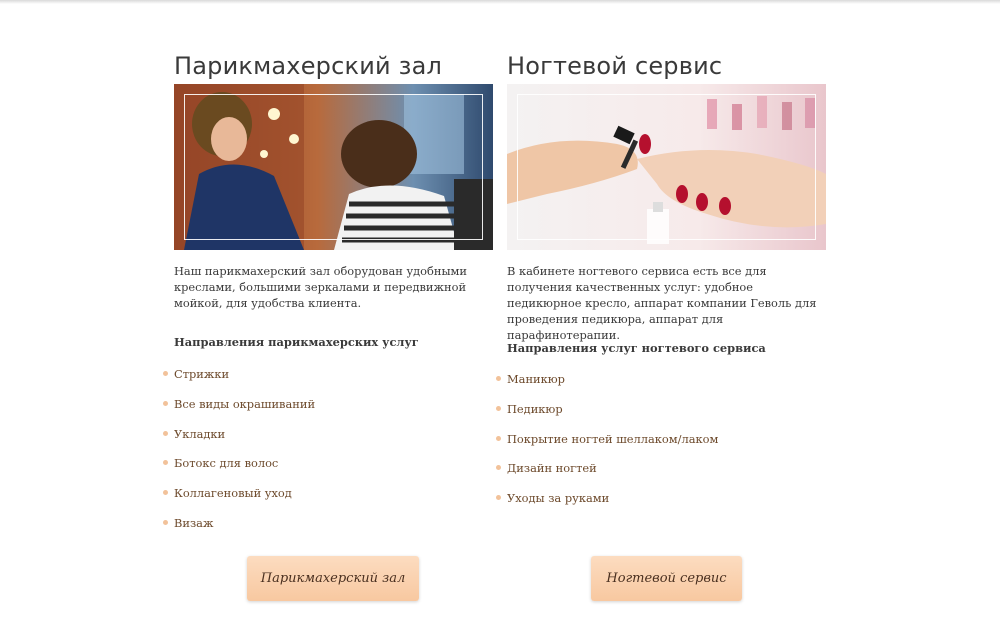 The image size is (1000, 626). Describe the element at coordinates (296, 342) in the screenshot. I see `hair-list-heading: Направления парикмахерских услуг` at that location.